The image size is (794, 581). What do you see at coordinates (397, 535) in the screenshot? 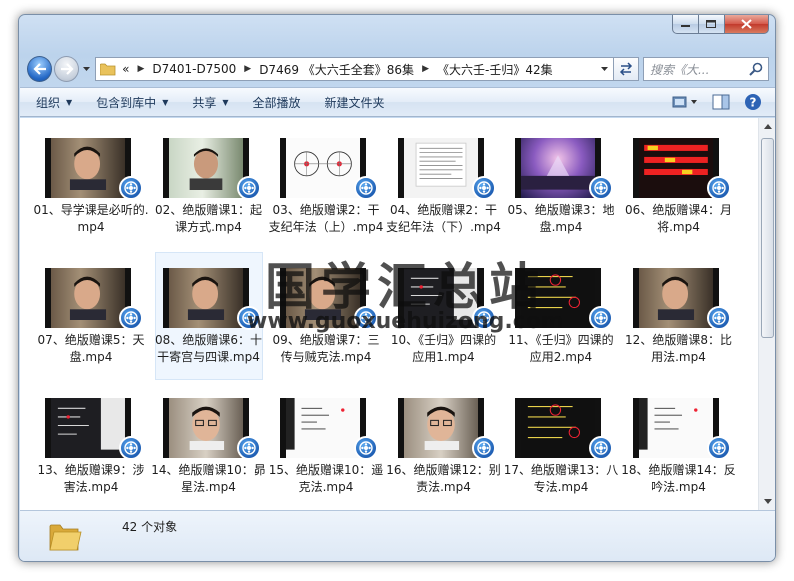
I see `details-pane: 42 个对象` at bounding box center [397, 535].